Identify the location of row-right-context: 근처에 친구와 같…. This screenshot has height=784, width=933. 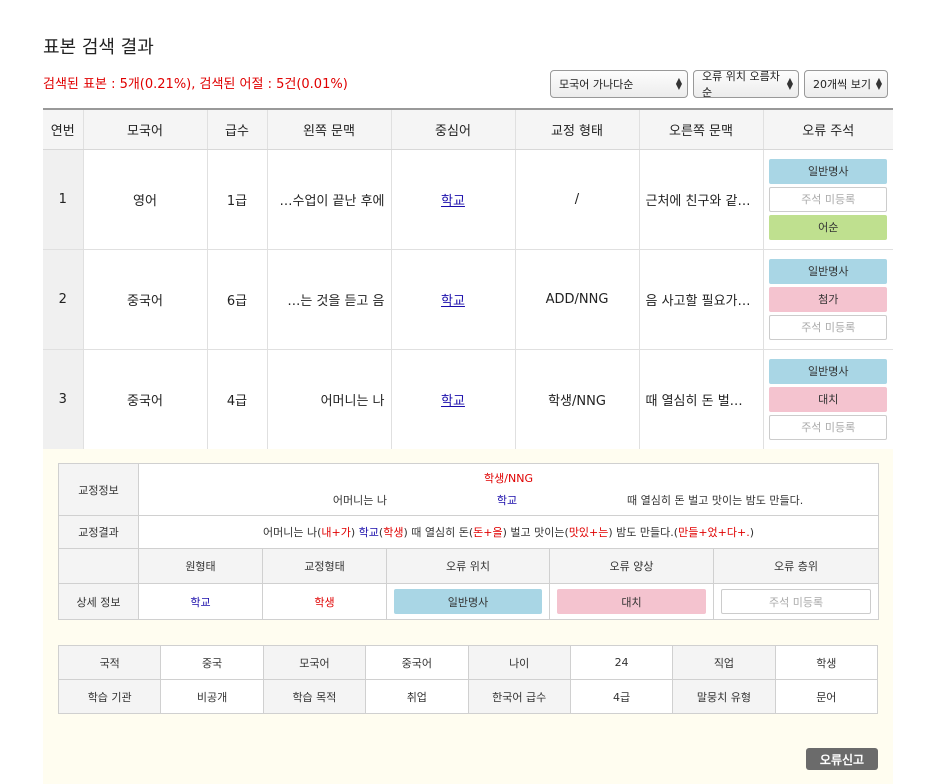
(701, 199).